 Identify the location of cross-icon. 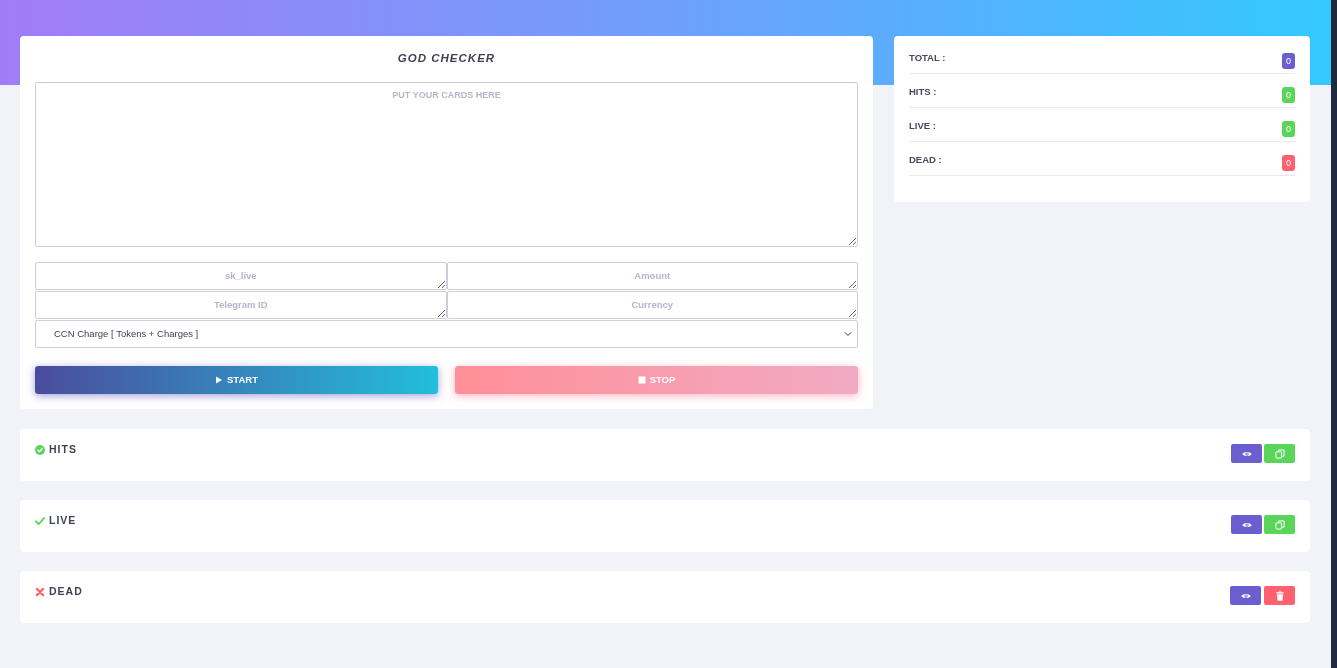
(40, 591).